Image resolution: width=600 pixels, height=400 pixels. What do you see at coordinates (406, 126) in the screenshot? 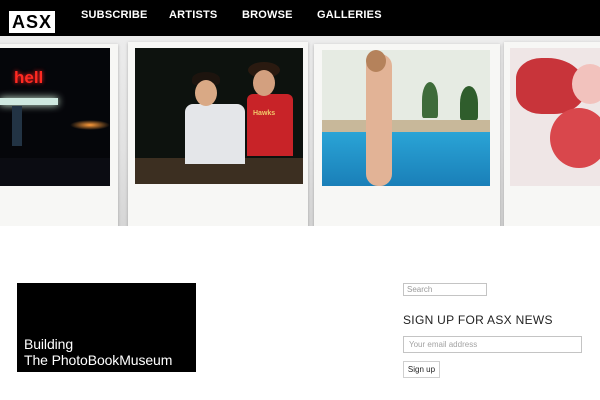
I see `pool-deck` at bounding box center [406, 126].